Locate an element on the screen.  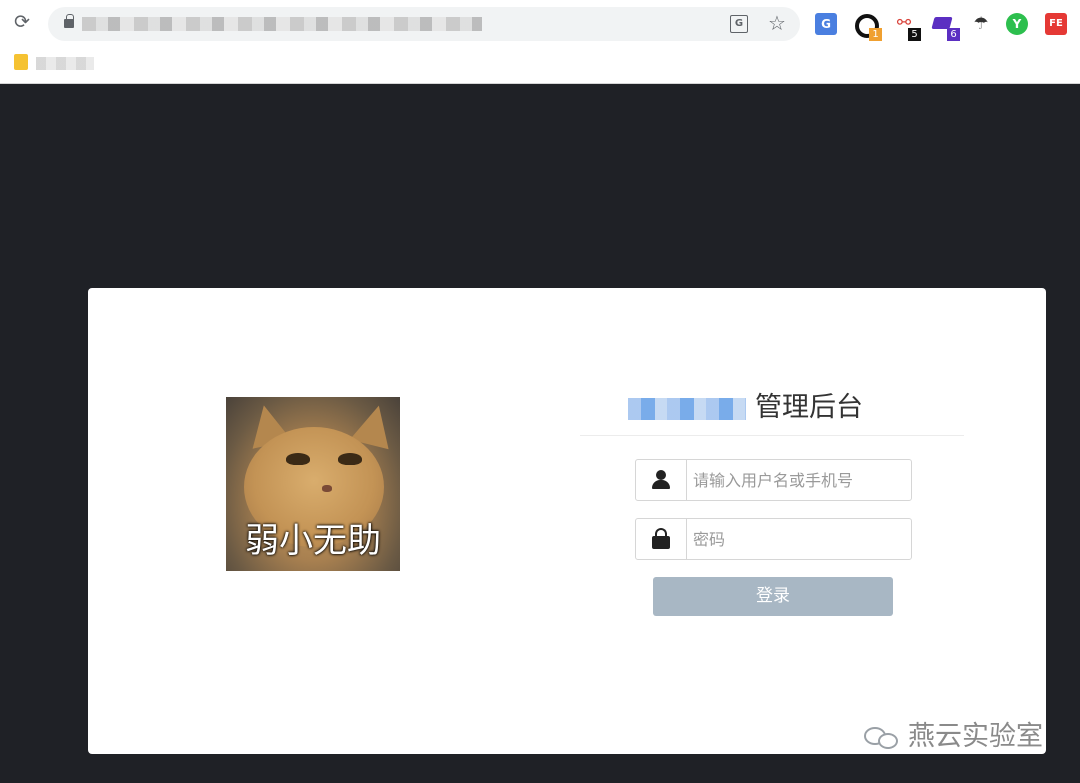
page-title: 管理后台 is located at coordinates (788, 408).